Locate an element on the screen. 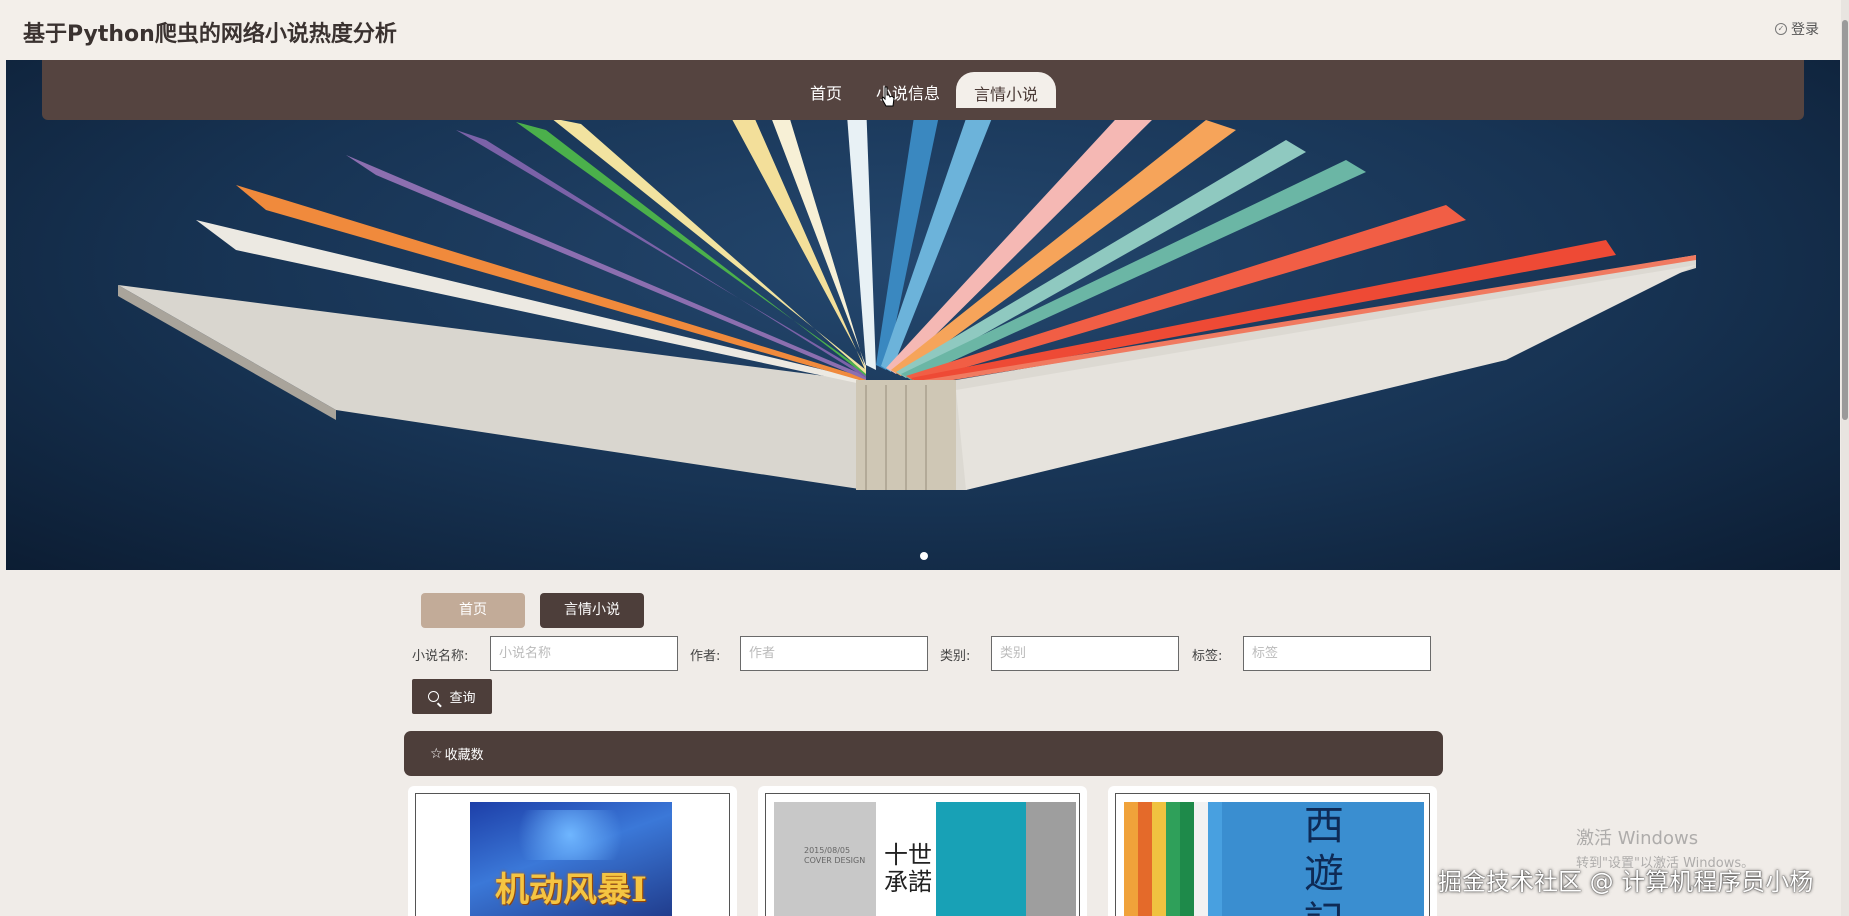 Image resolution: width=1849 pixels, height=916 pixels. cover-date-text: 2015/08/05 COVER DESIGN is located at coordinates (835, 855).